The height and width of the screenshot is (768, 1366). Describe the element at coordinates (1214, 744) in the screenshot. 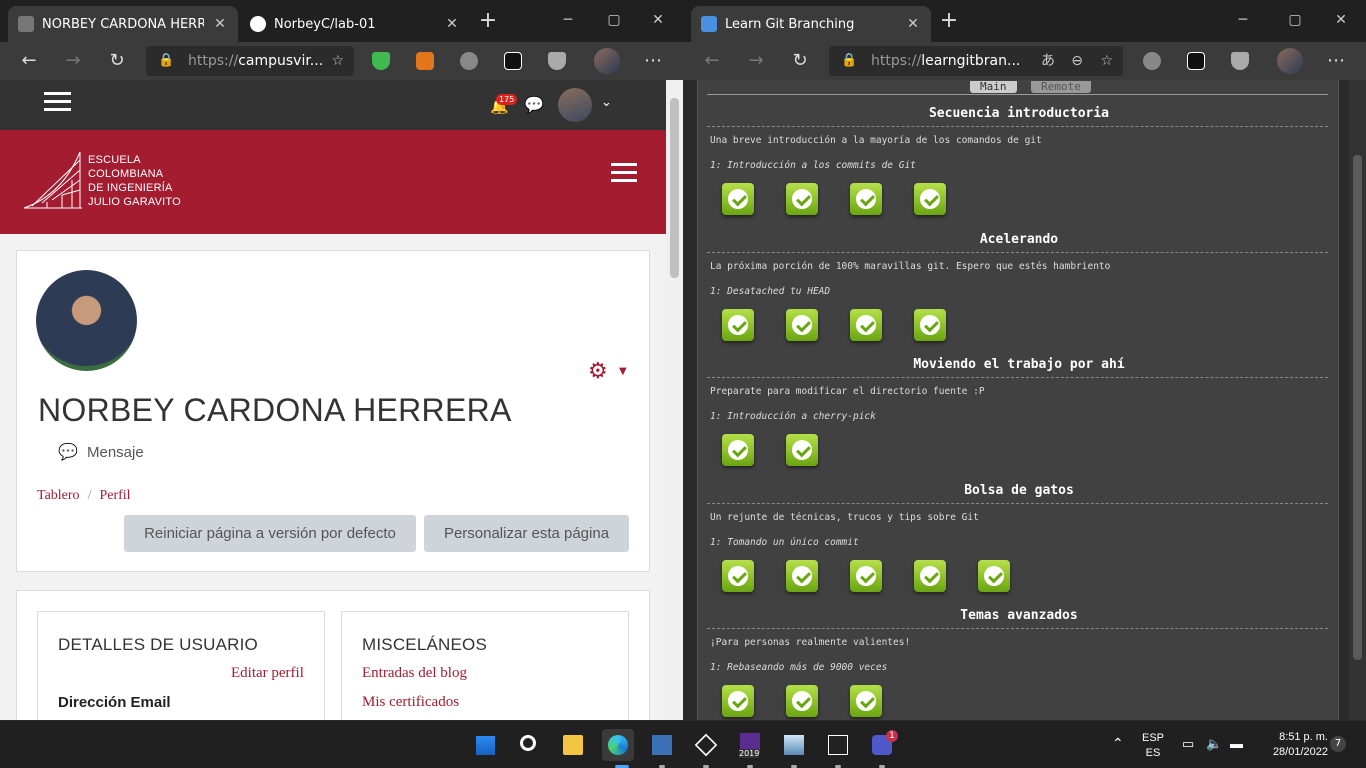

I see `volume-icon: 🔈` at that location.